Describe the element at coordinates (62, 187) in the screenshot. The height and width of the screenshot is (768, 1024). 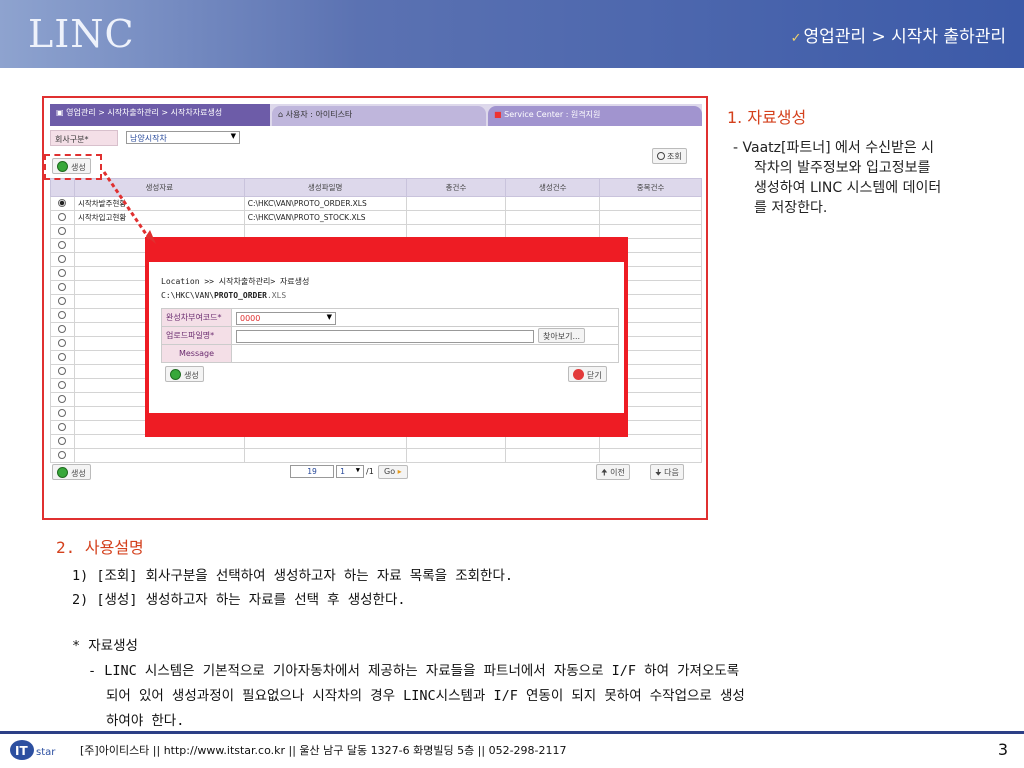
I see `radio-column-header` at that location.